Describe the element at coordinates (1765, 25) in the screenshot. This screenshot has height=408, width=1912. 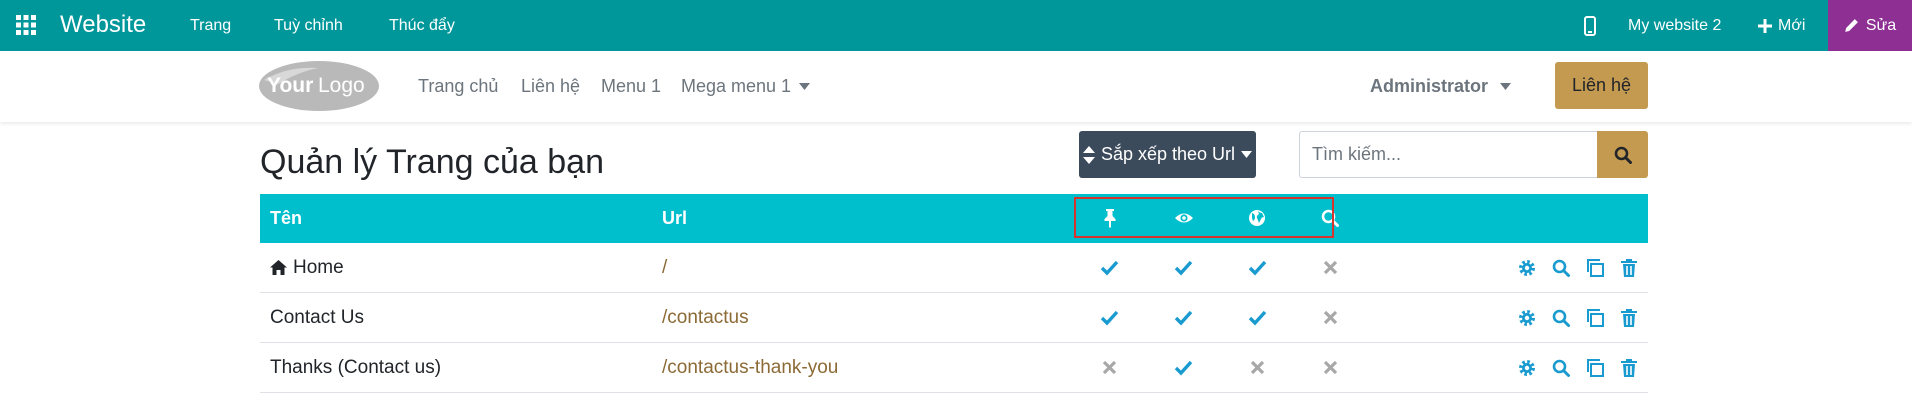
I see `plus-icon` at that location.